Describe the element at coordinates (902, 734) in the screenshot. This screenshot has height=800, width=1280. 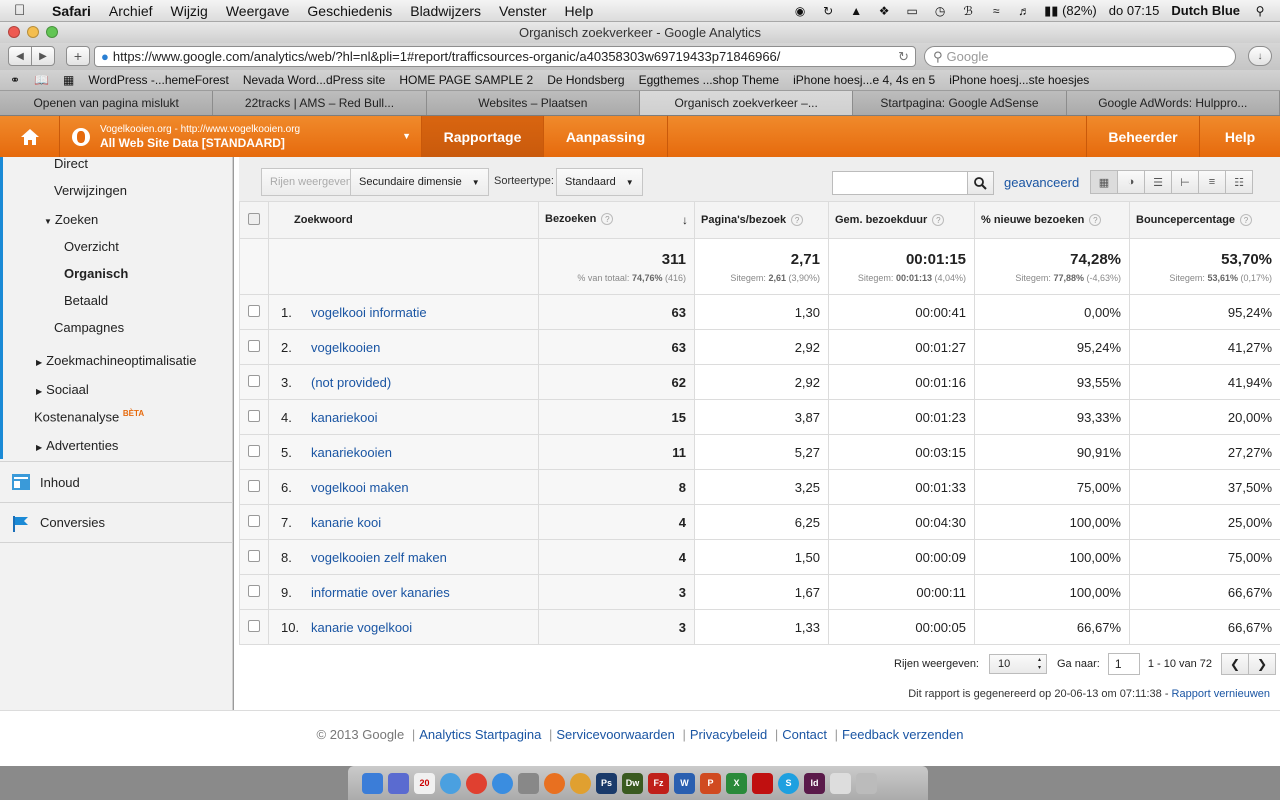
I see `footer-link: Feedback verzenden` at that location.